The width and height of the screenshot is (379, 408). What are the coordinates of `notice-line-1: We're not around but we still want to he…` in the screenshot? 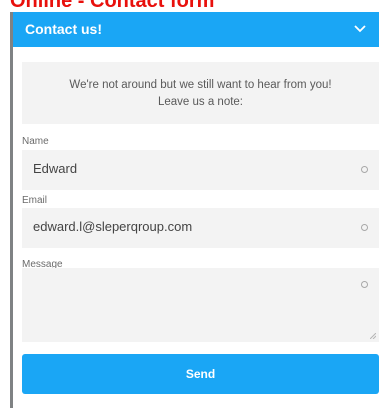 It's located at (200, 85).